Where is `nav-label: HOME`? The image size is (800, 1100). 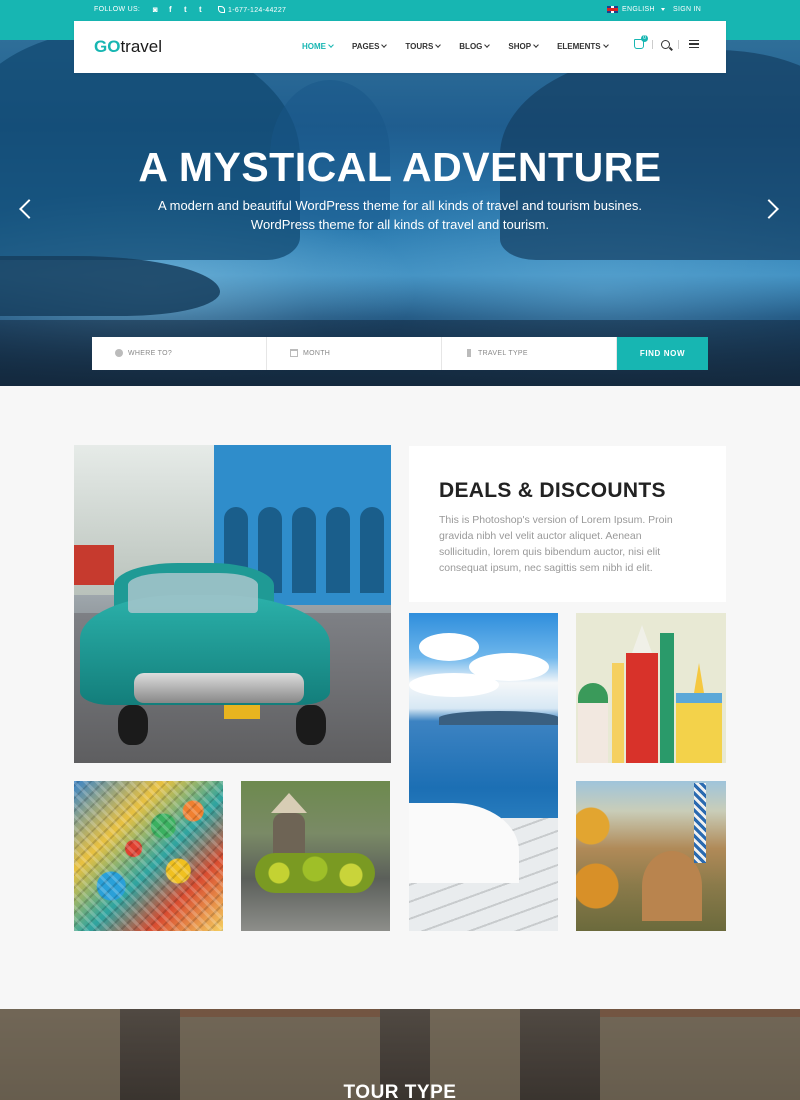 nav-label: HOME is located at coordinates (314, 46).